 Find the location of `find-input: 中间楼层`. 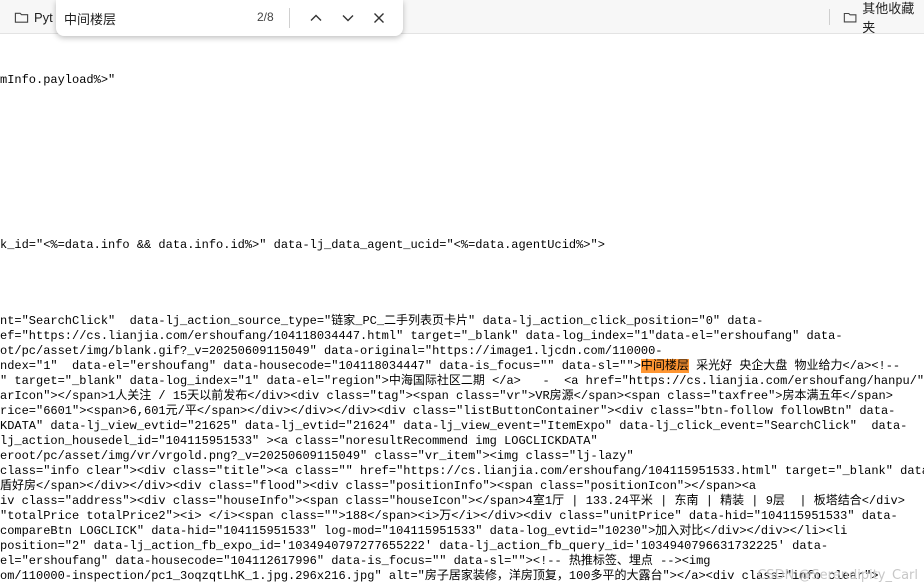

find-input: 中间楼层 is located at coordinates (90, 18).